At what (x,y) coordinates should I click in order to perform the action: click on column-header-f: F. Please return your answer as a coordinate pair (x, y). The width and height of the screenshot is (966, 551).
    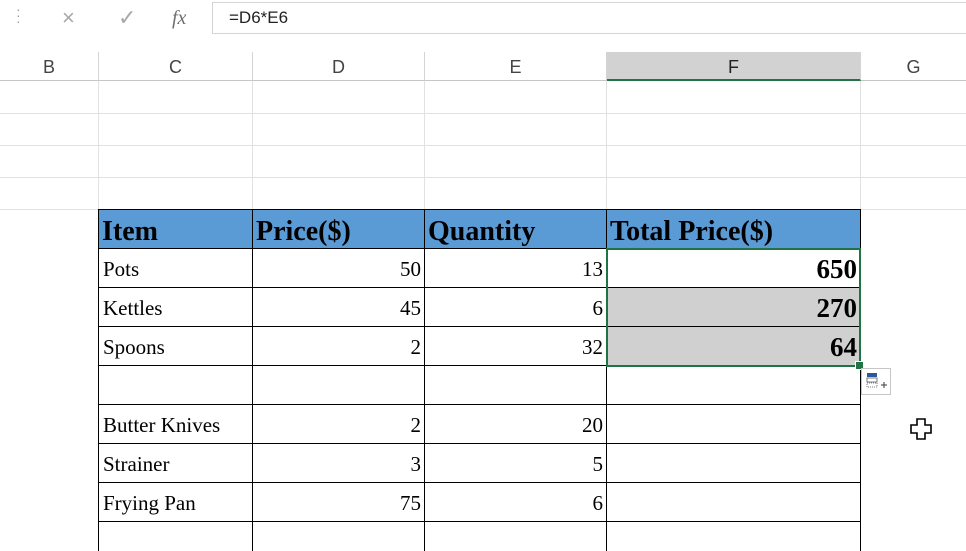
    Looking at the image, I should click on (734, 66).